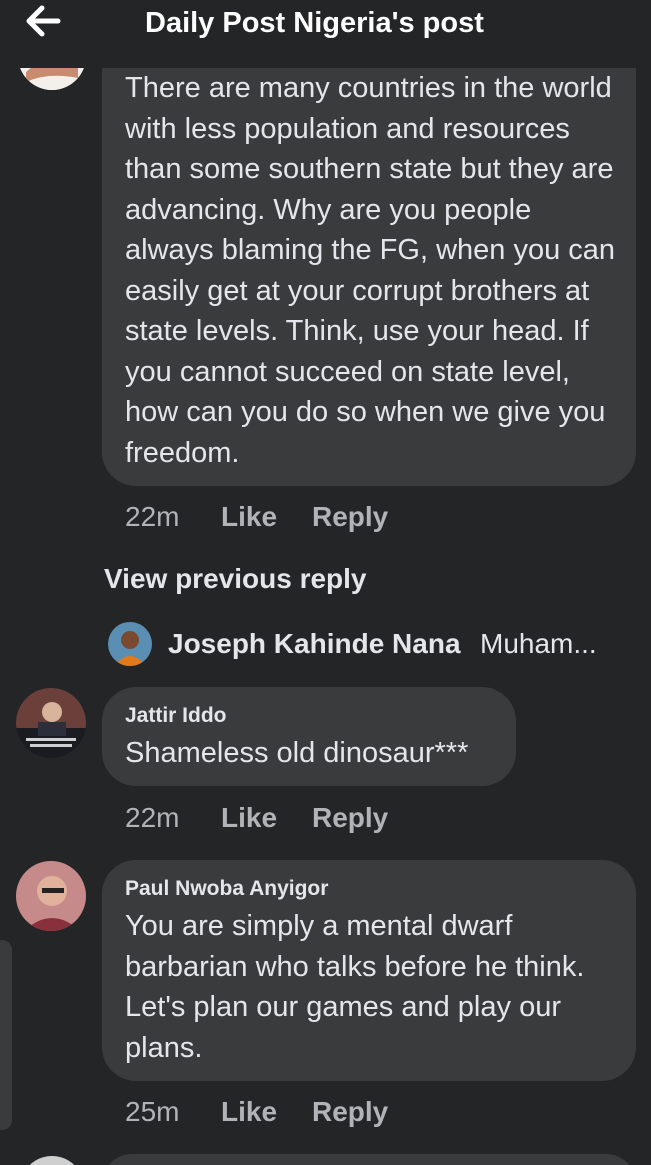 Image resolution: width=651 pixels, height=1165 pixels. What do you see at coordinates (369, 1159) in the screenshot?
I see `comment-bubble` at bounding box center [369, 1159].